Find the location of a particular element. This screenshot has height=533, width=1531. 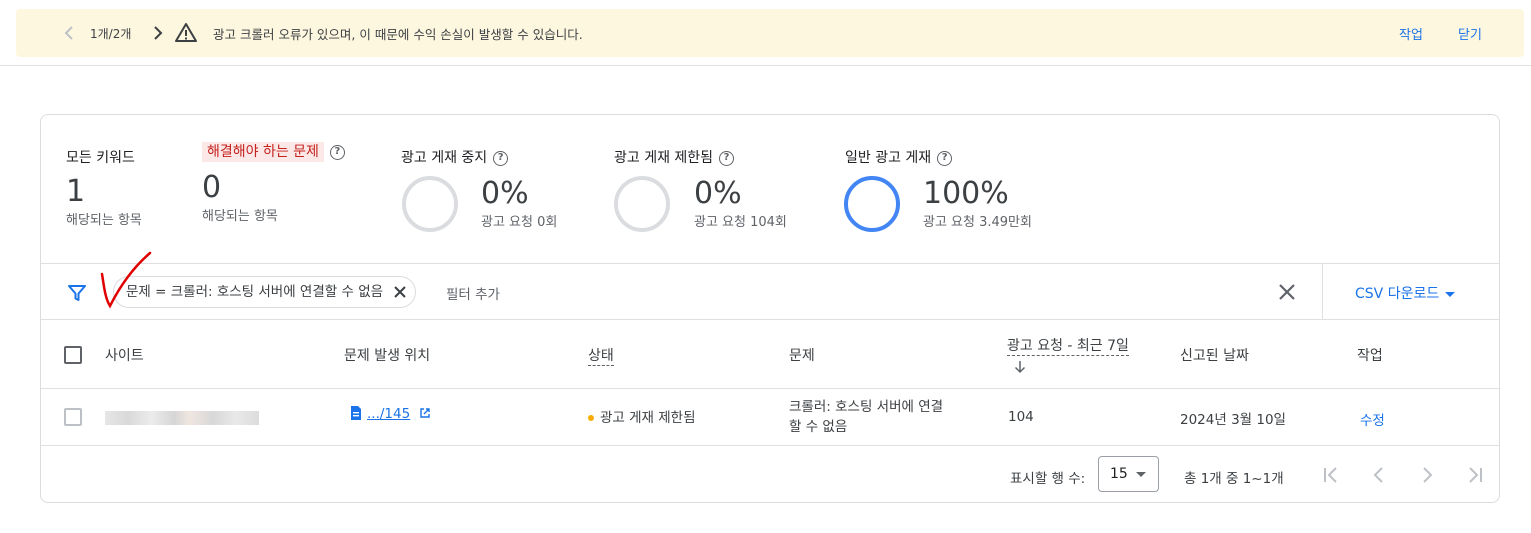

filter-icon is located at coordinates (77, 293).